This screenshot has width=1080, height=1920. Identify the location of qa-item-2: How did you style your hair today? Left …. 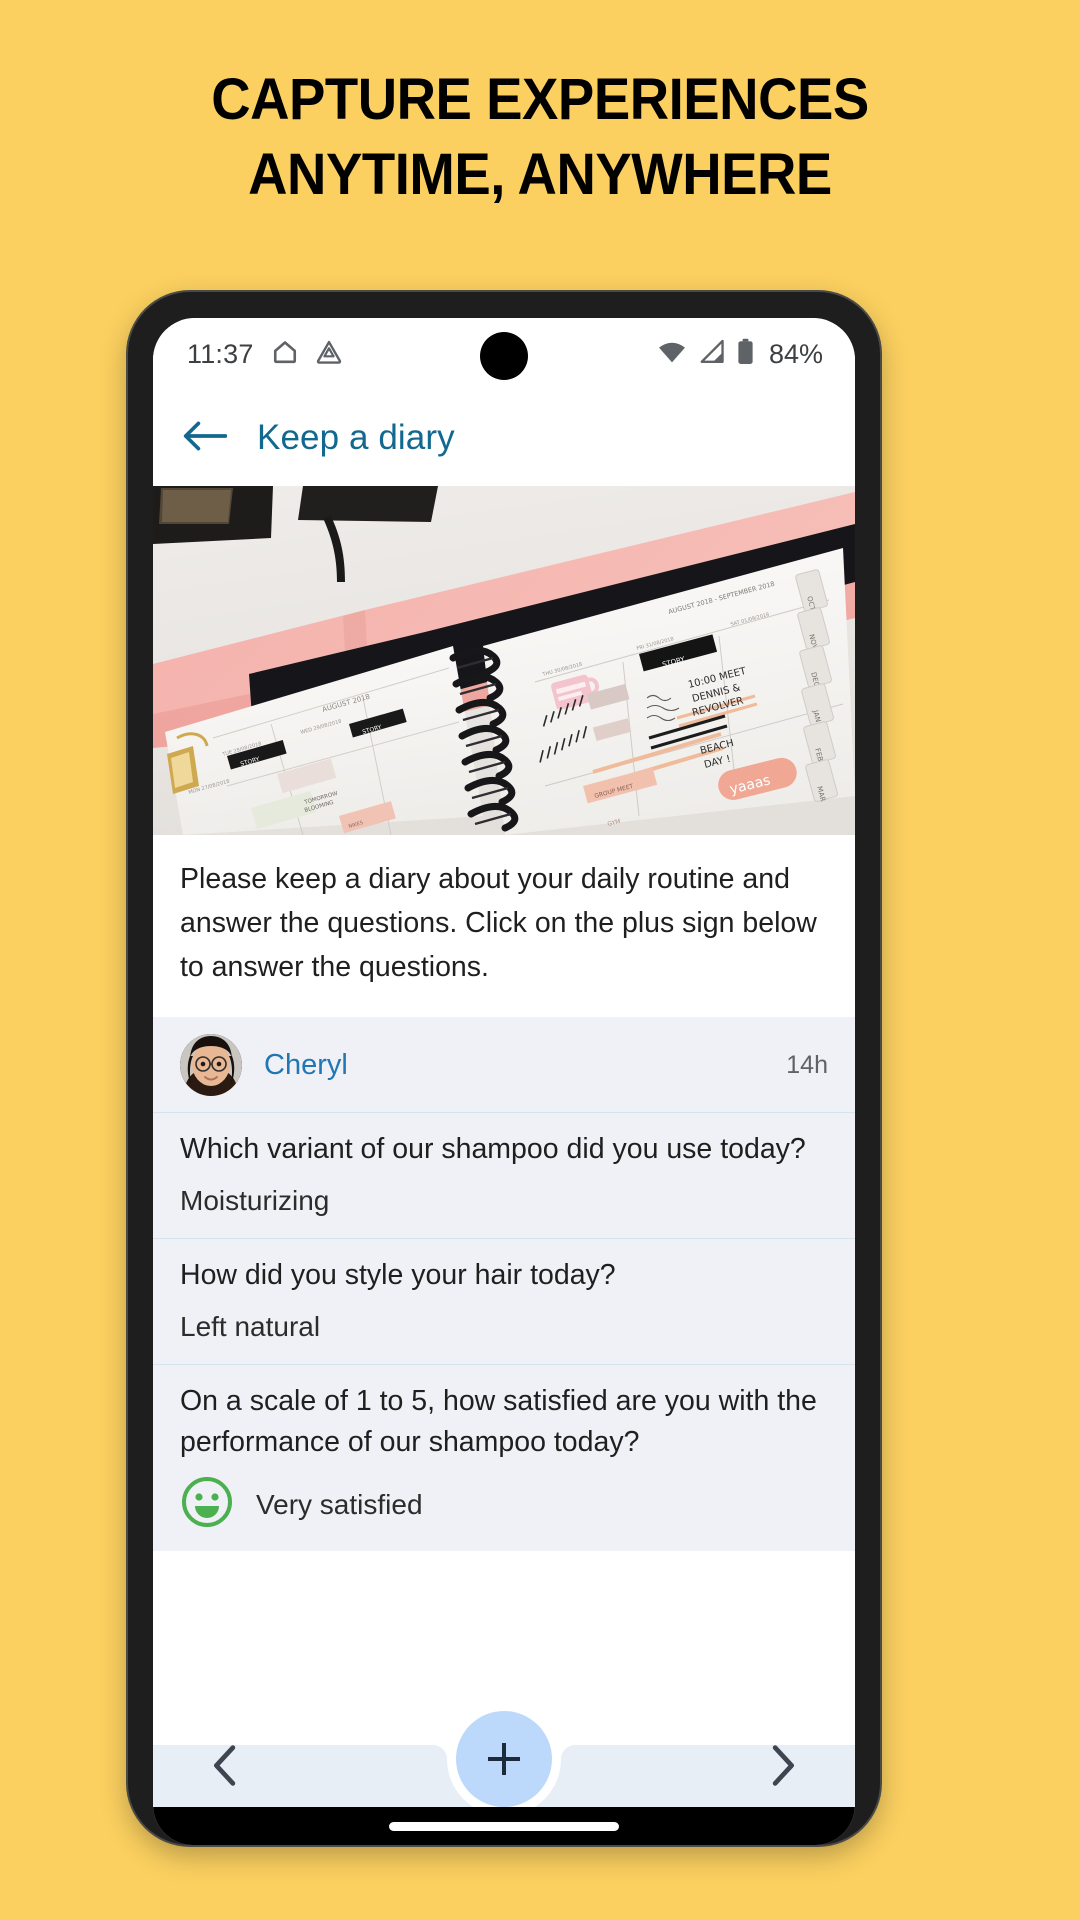
(504, 1301).